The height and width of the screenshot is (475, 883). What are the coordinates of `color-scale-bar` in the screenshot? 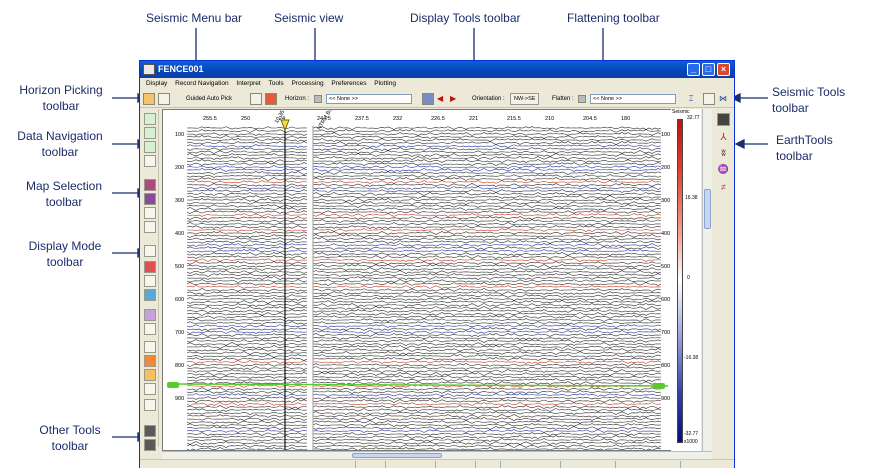 It's located at (680, 281).